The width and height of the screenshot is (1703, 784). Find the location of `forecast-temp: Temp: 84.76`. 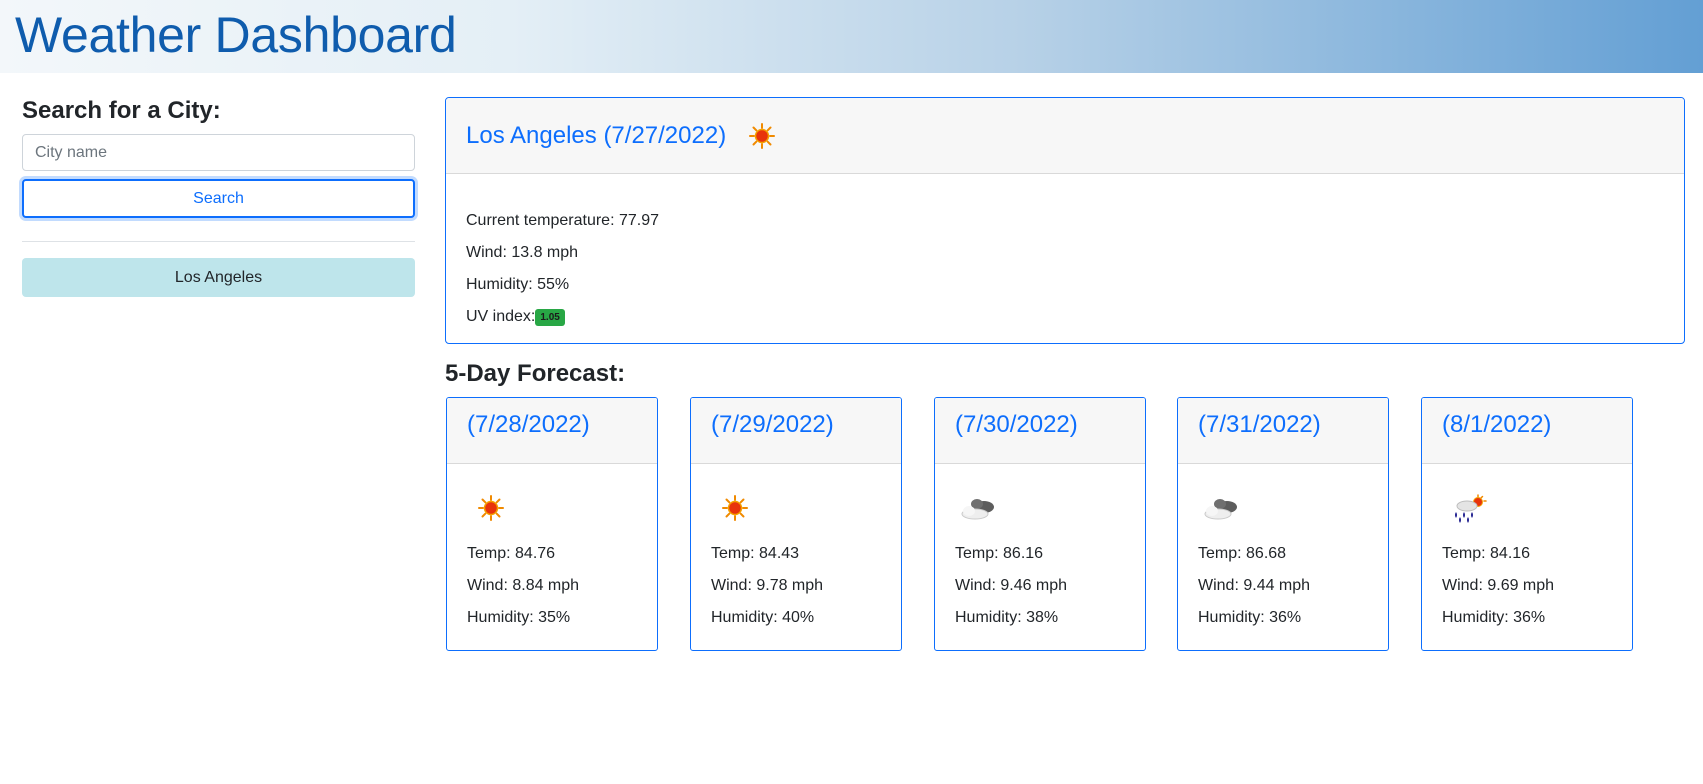

forecast-temp: Temp: 84.76 is located at coordinates (511, 553).